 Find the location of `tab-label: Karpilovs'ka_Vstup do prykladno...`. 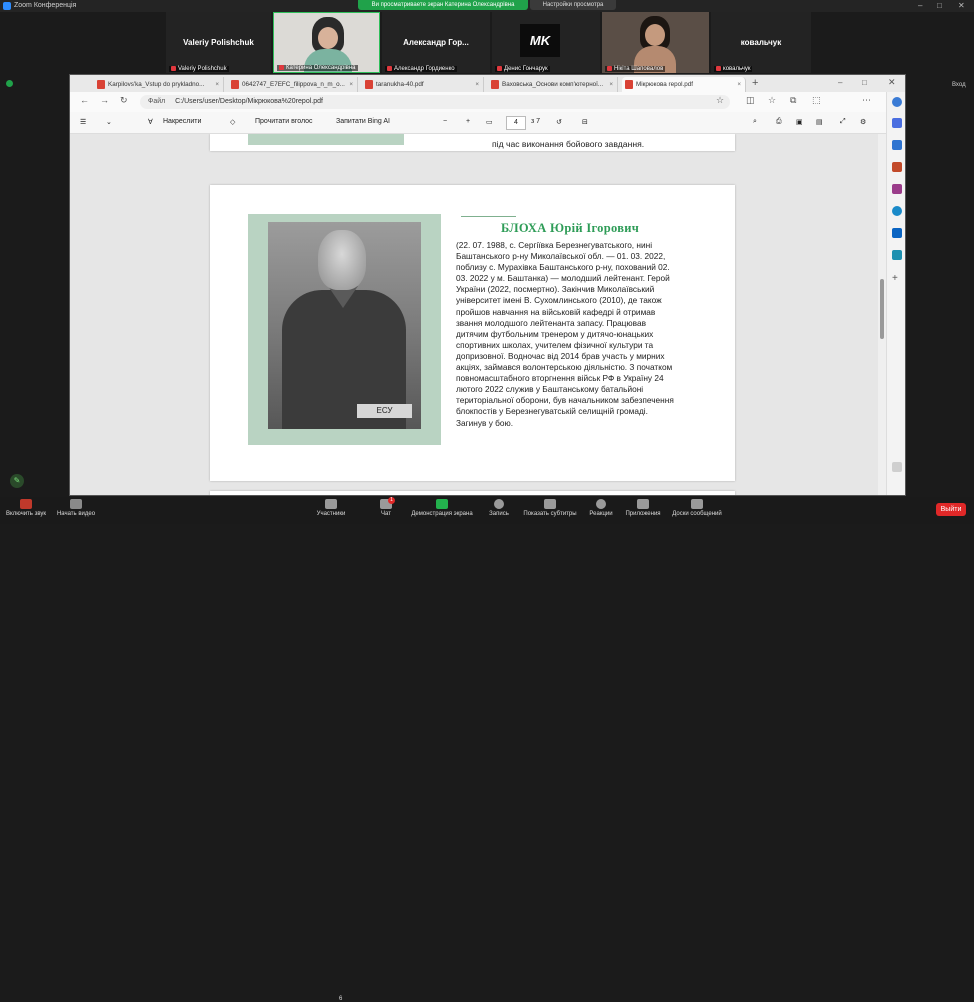

tab-label: Karpilovs'ka_Vstup do prykladno... is located at coordinates (156, 84).